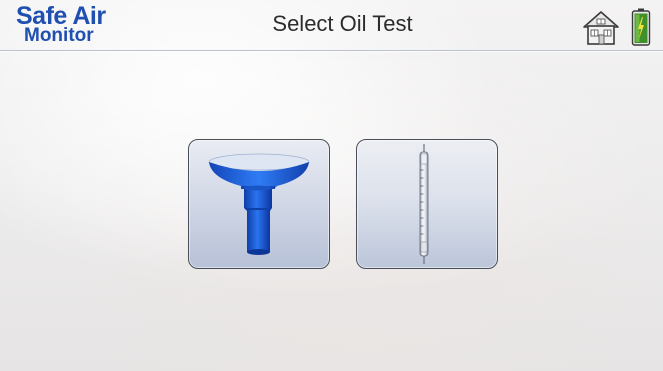  Describe the element at coordinates (424, 204) in the screenshot. I see `detector-tube-icon` at that location.